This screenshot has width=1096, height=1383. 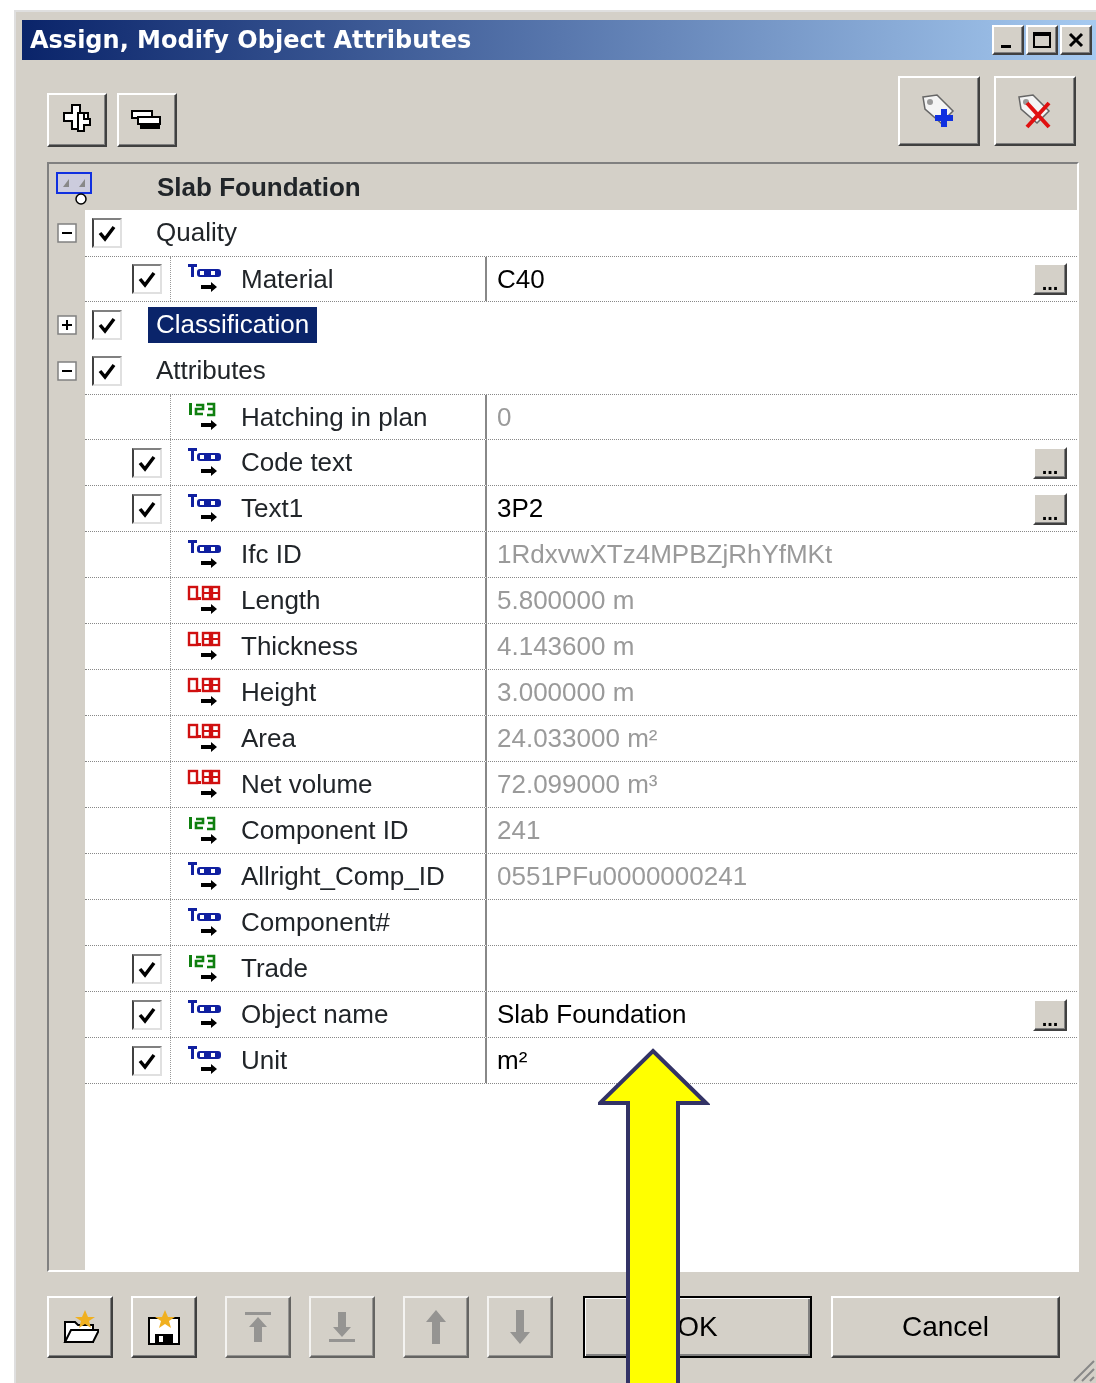 I want to click on attribute-name: Code text, so click(x=297, y=462).